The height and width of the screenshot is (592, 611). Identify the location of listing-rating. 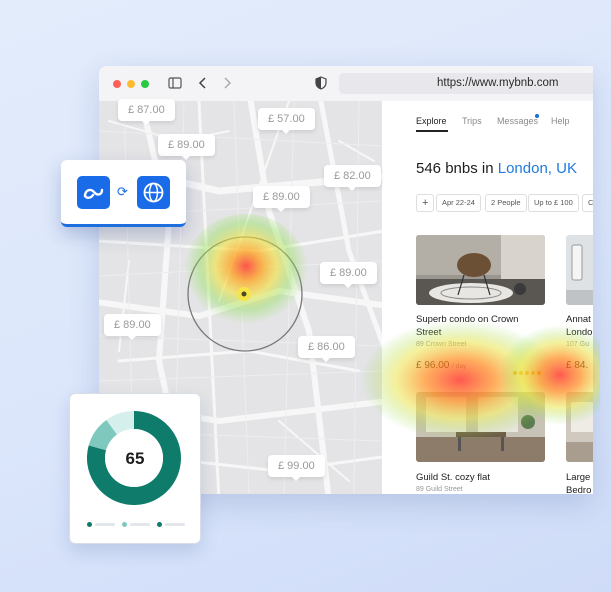
(528, 371).